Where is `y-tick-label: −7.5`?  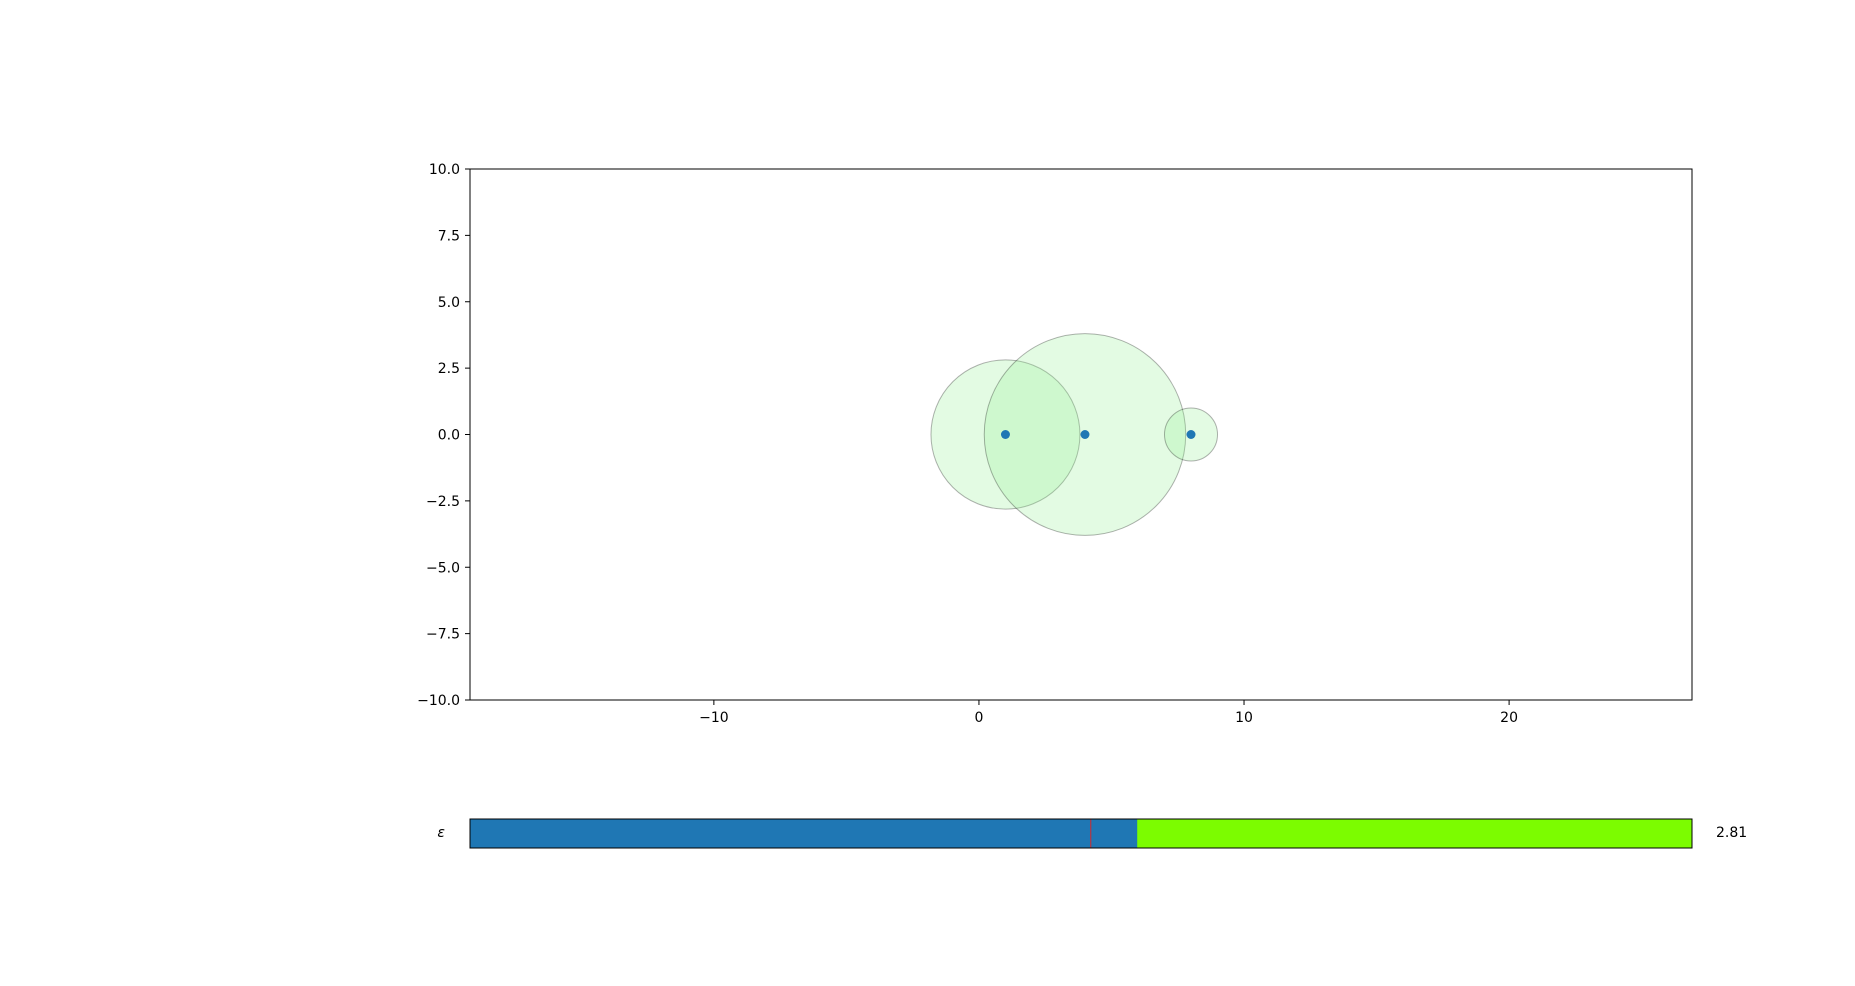 y-tick-label: −7.5 is located at coordinates (443, 635).